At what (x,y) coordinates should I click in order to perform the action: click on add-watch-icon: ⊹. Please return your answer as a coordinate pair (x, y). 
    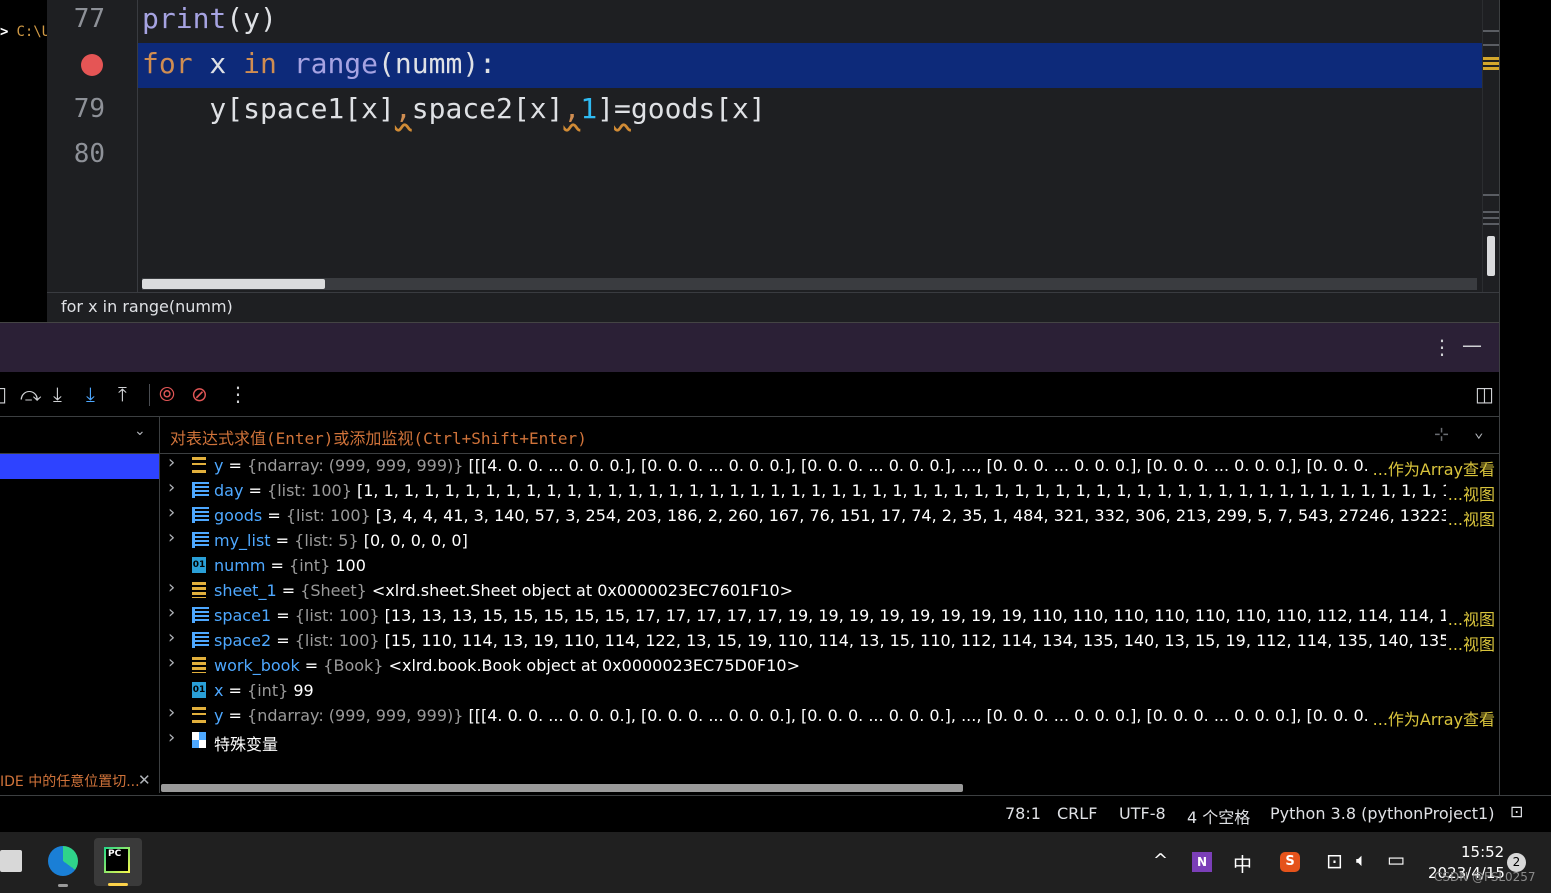
    Looking at the image, I should click on (1441, 434).